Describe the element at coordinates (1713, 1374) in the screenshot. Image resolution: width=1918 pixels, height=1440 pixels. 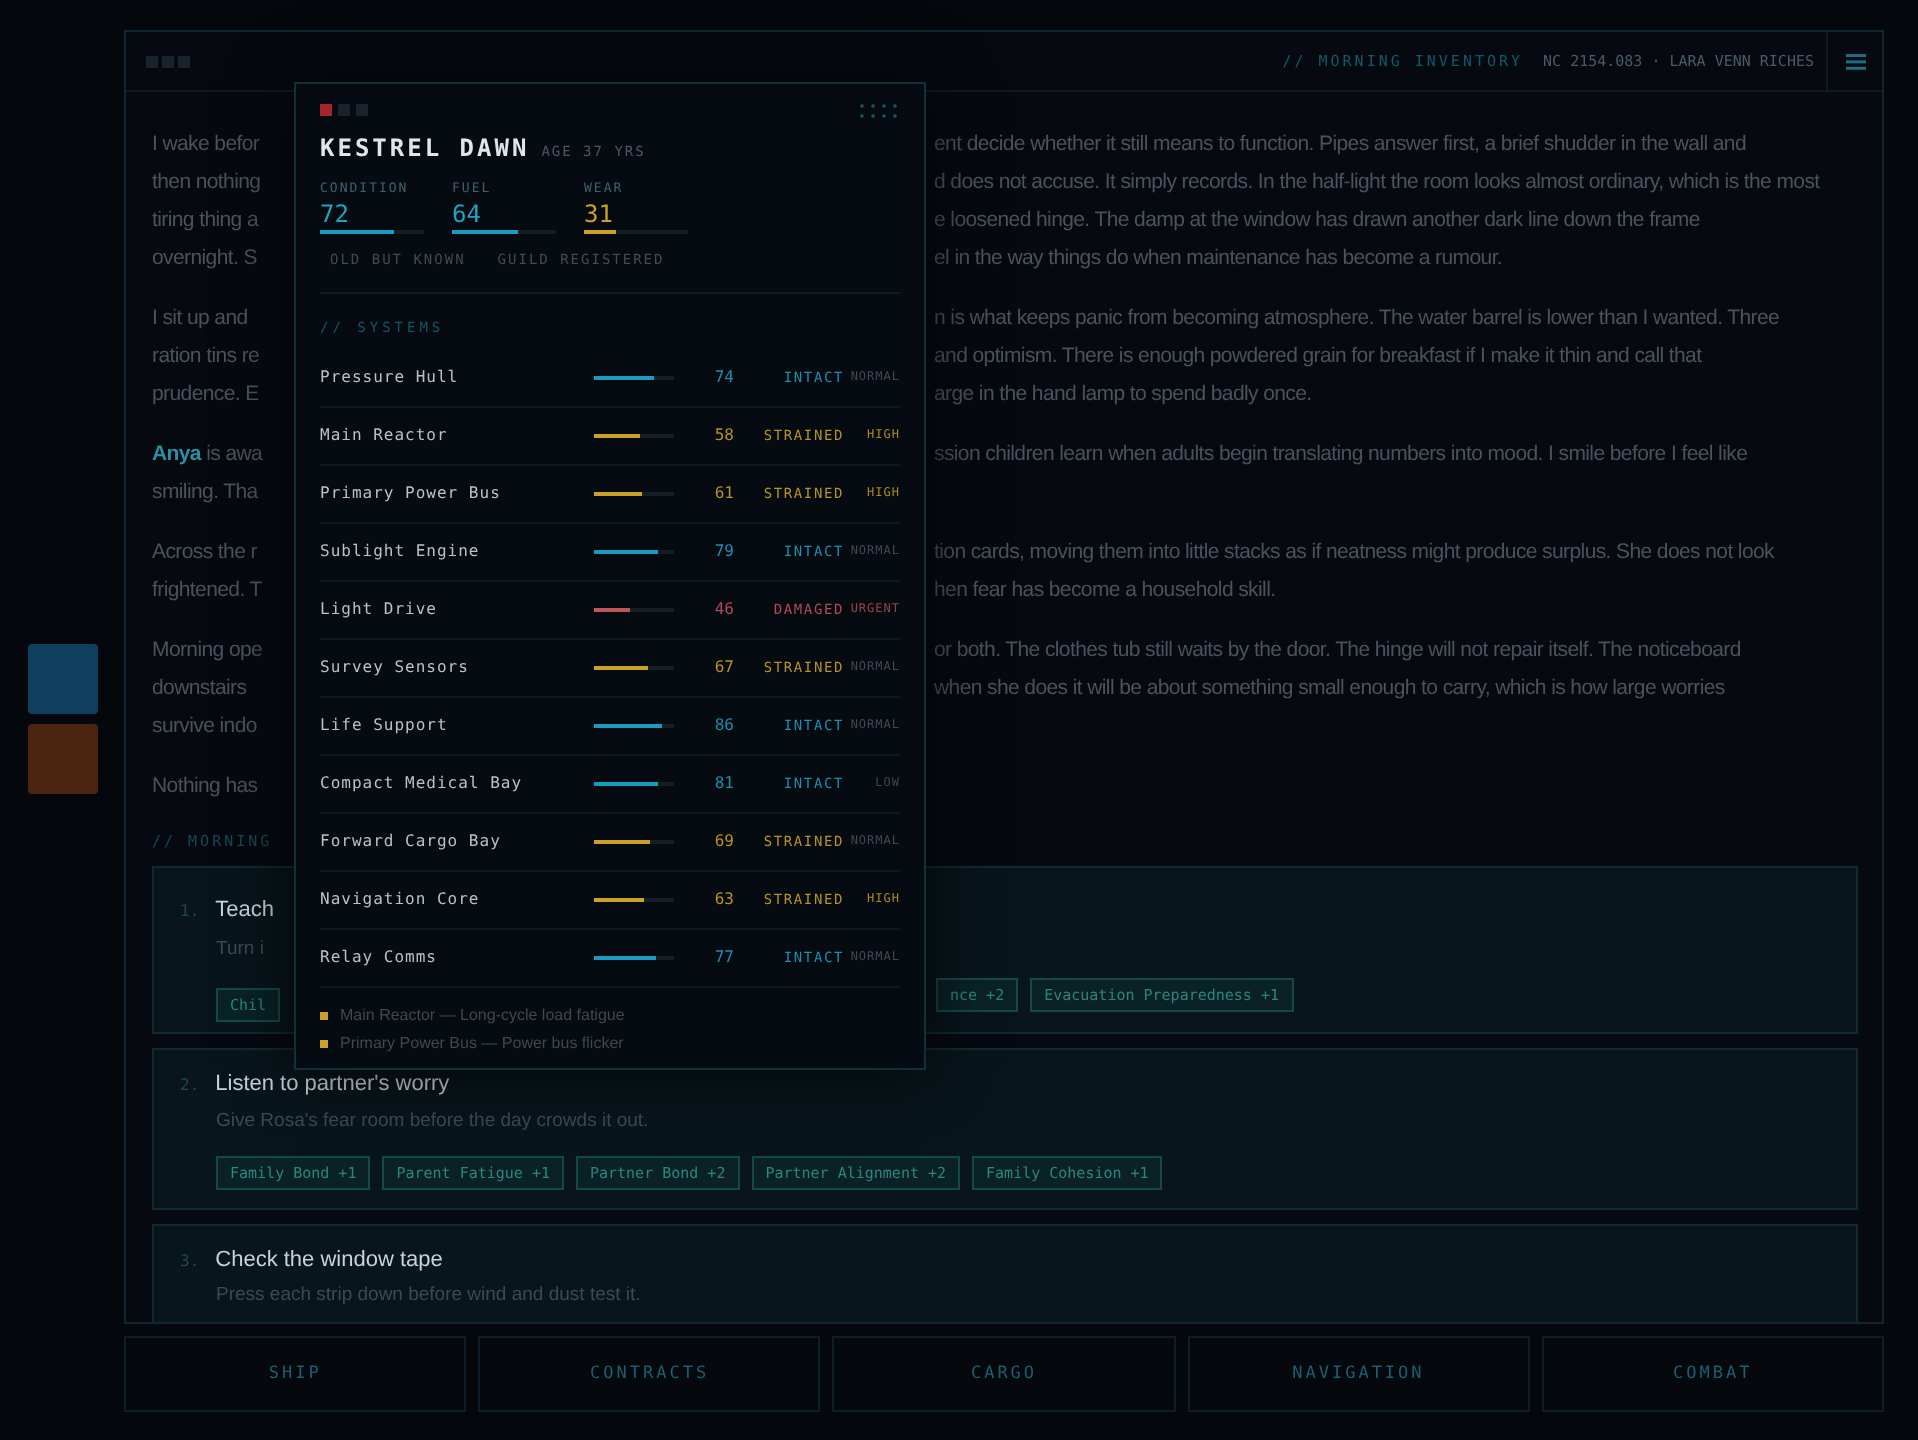
I see `nav-tab: COMBAT` at that location.